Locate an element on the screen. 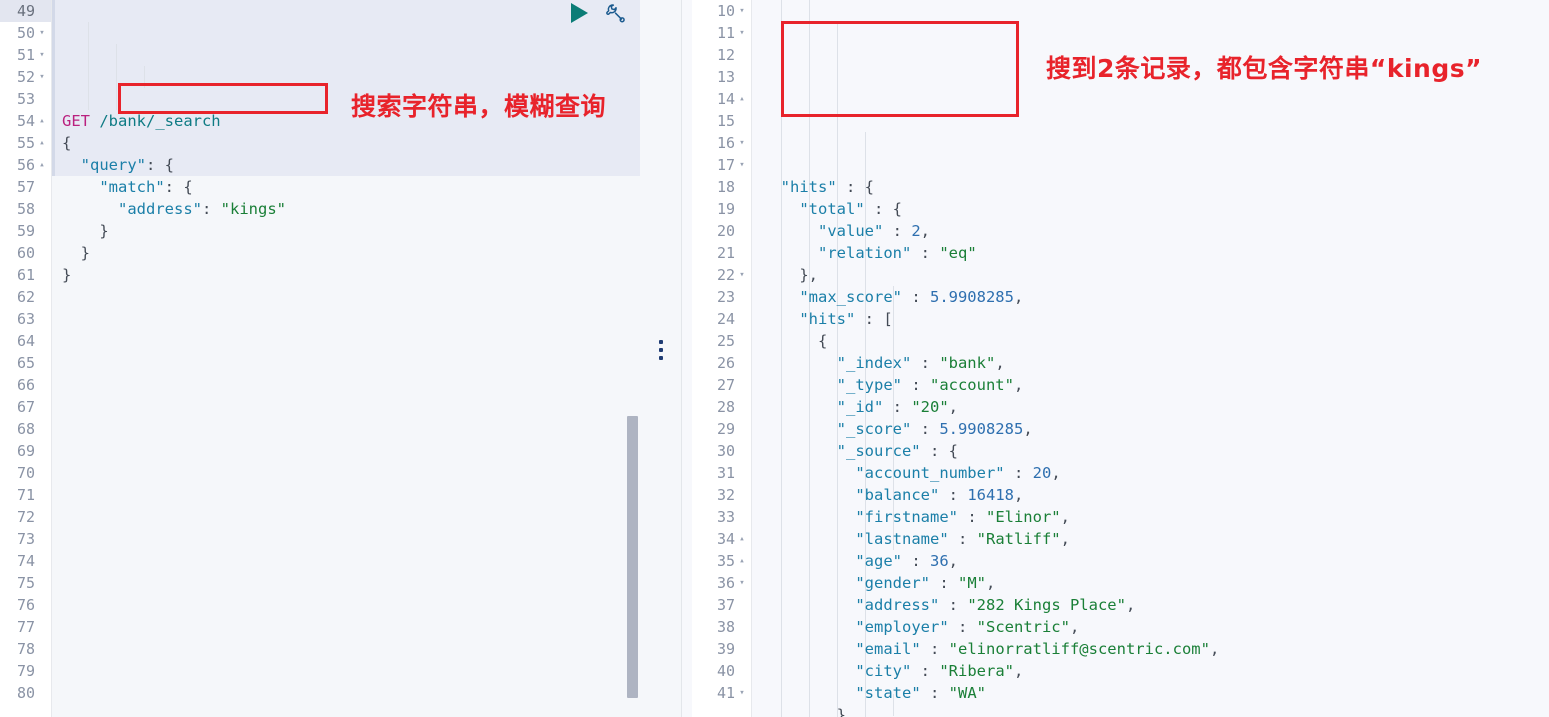 Image resolution: width=1549 pixels, height=717 pixels. code-line: "max_score" : 5.9908285, is located at coordinates (1150, 297).